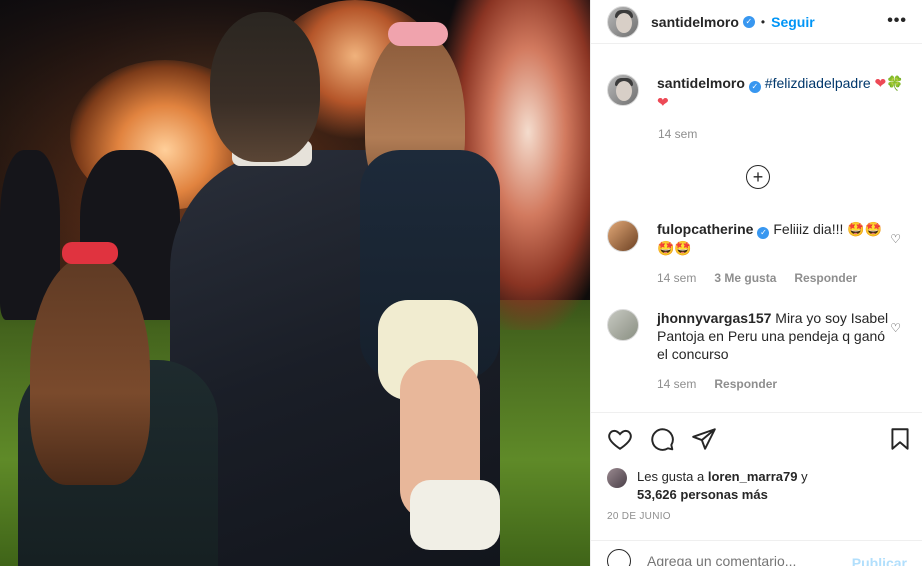  I want to click on add-comment-bar: Publicar, so click(756, 553).